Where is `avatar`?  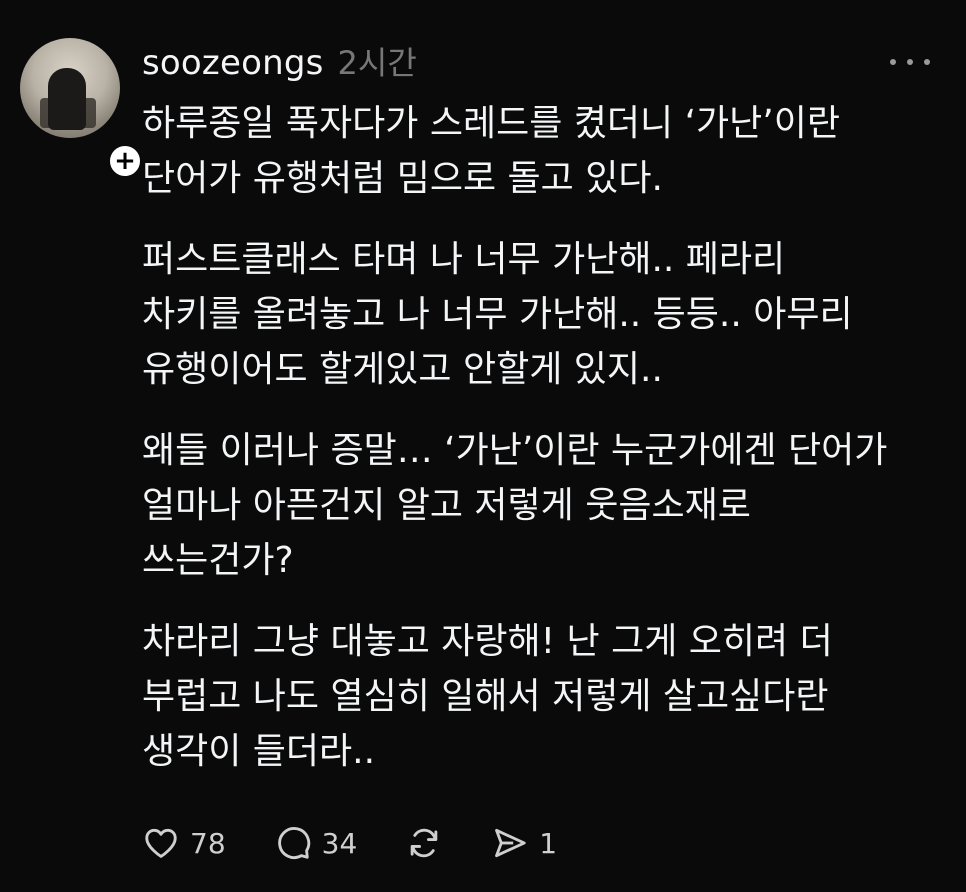
avatar is located at coordinates (70, 88).